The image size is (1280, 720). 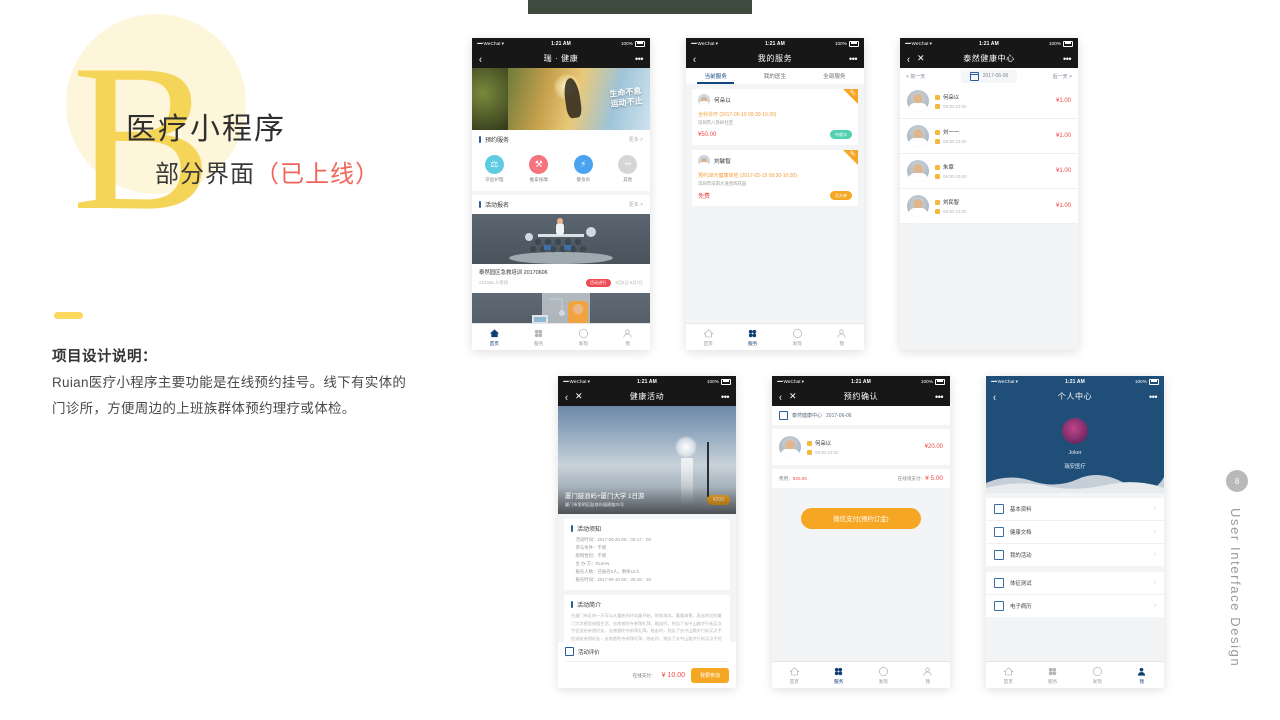 What do you see at coordinates (861, 478) in the screenshot?
I see `summary-row: 费用：¥20.00 在线请支付：¥ 5.00` at bounding box center [861, 478].